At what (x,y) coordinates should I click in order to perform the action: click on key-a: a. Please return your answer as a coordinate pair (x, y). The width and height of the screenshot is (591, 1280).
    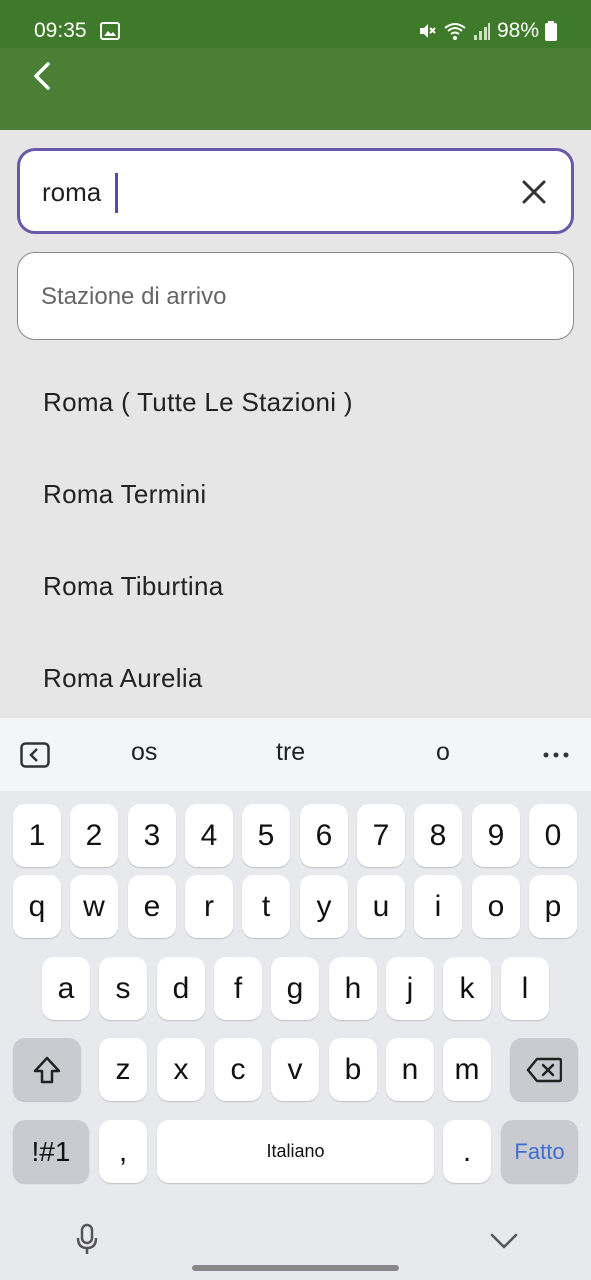
    Looking at the image, I should click on (66, 988).